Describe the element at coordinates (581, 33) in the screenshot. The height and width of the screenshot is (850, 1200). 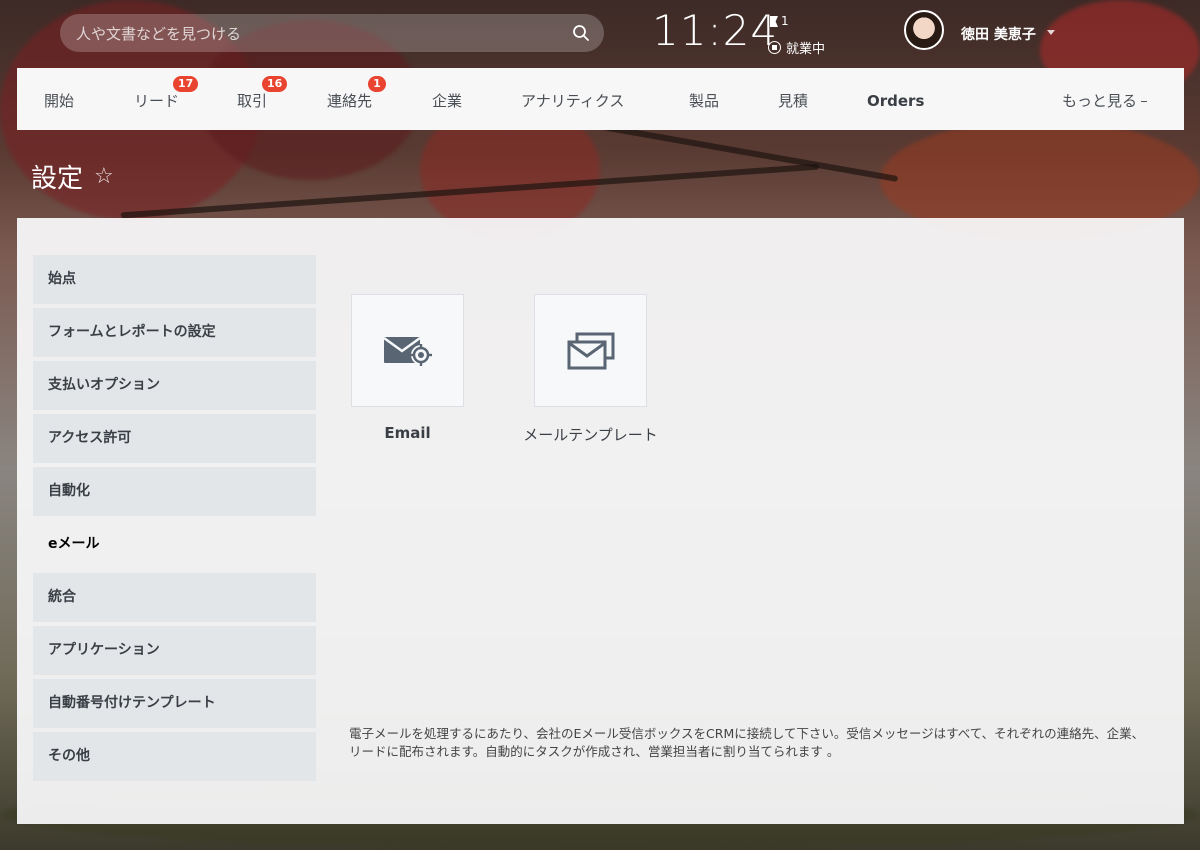
I see `search-icon` at that location.